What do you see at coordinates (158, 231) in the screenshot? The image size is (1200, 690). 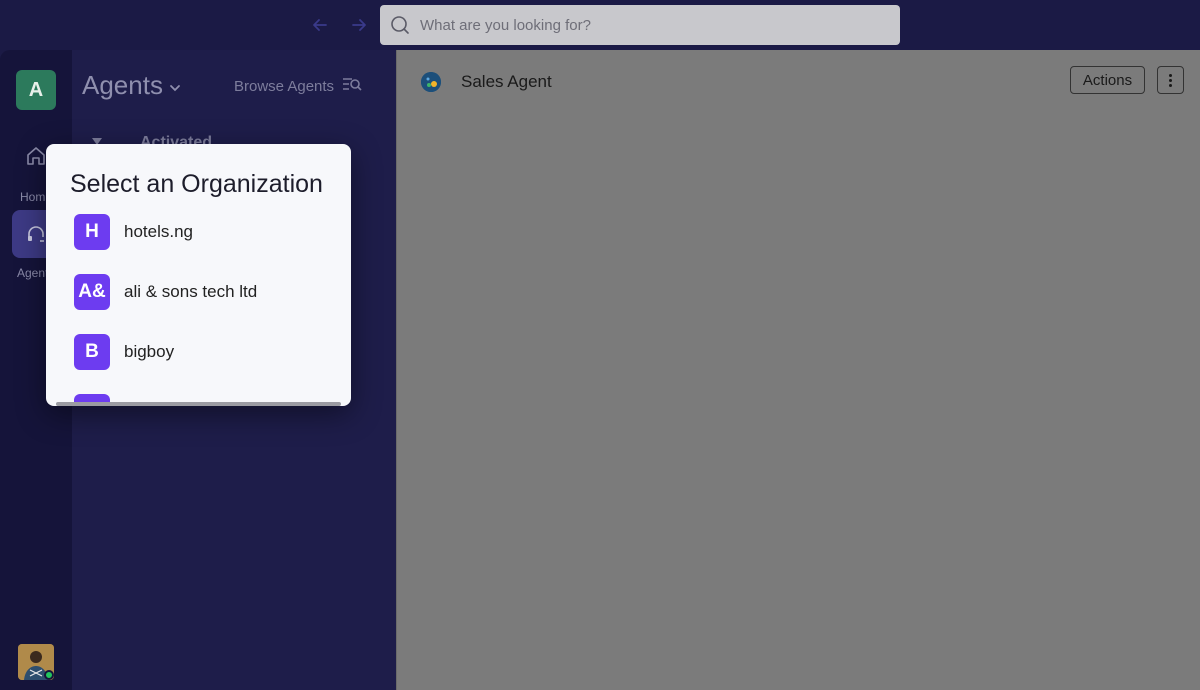 I see `org-name: hotels.ng` at bounding box center [158, 231].